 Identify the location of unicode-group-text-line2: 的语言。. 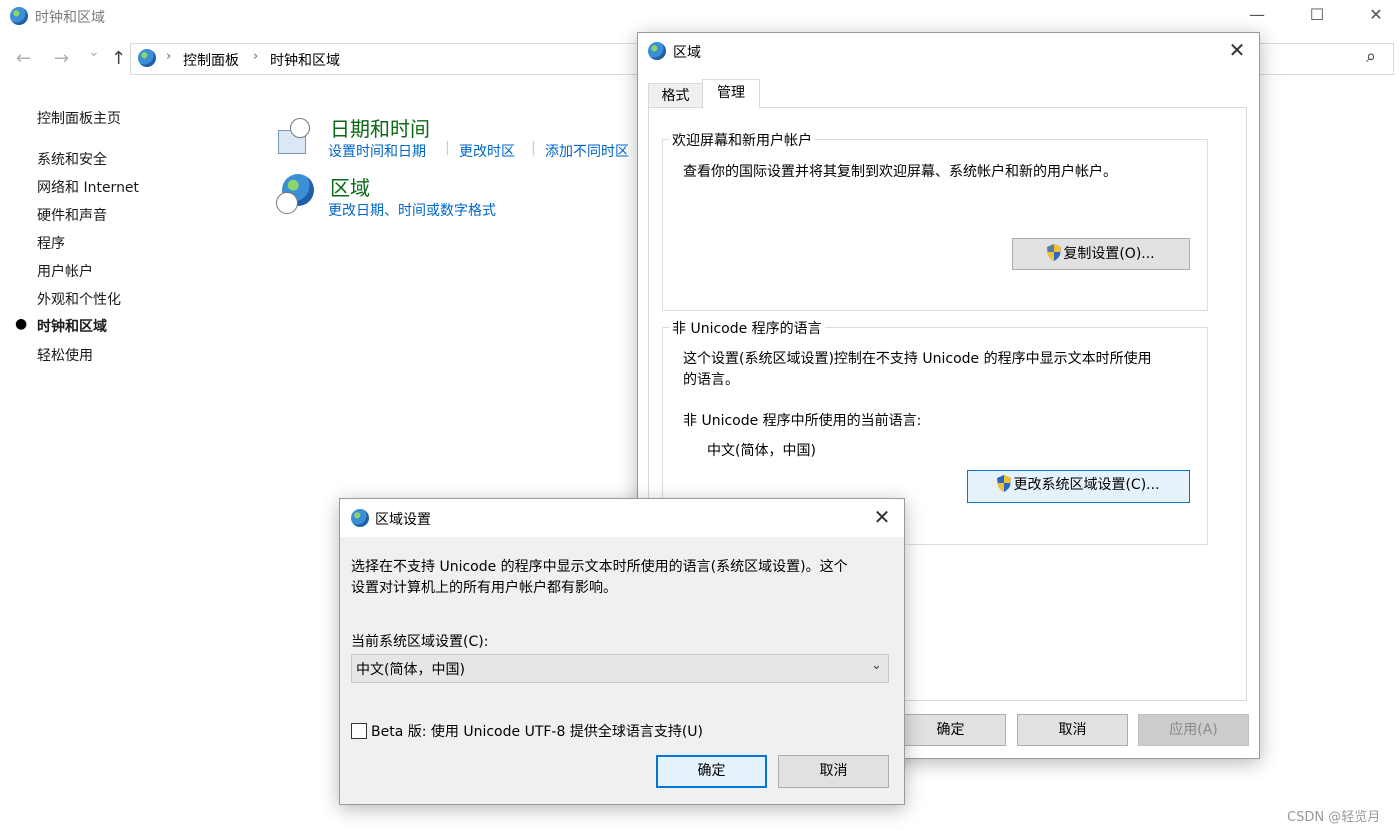
(711, 380).